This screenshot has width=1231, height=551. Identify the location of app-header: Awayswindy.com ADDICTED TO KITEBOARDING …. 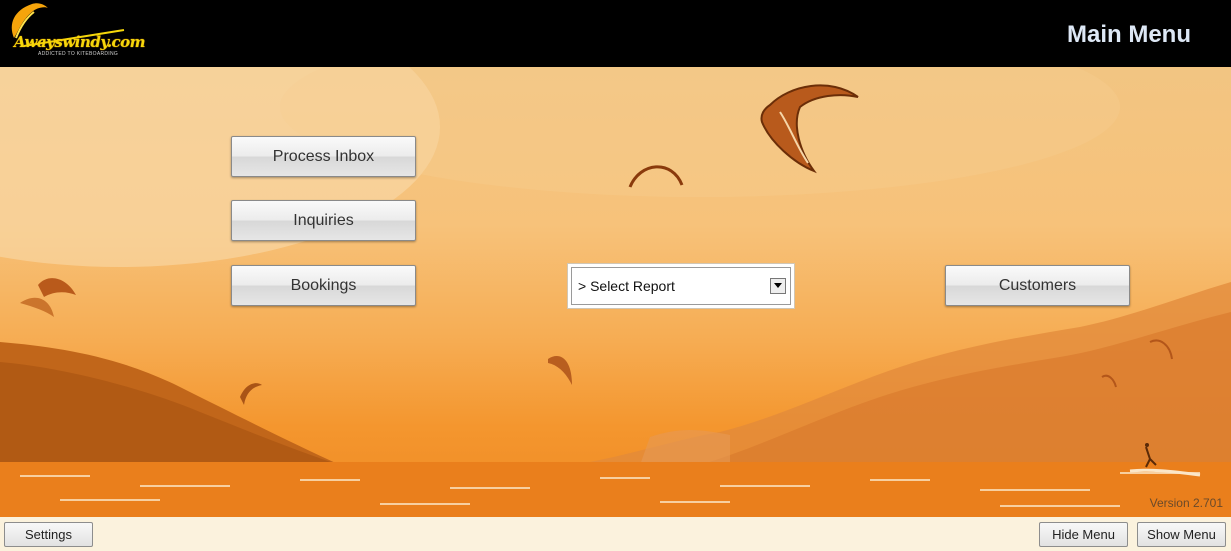
(615, 33).